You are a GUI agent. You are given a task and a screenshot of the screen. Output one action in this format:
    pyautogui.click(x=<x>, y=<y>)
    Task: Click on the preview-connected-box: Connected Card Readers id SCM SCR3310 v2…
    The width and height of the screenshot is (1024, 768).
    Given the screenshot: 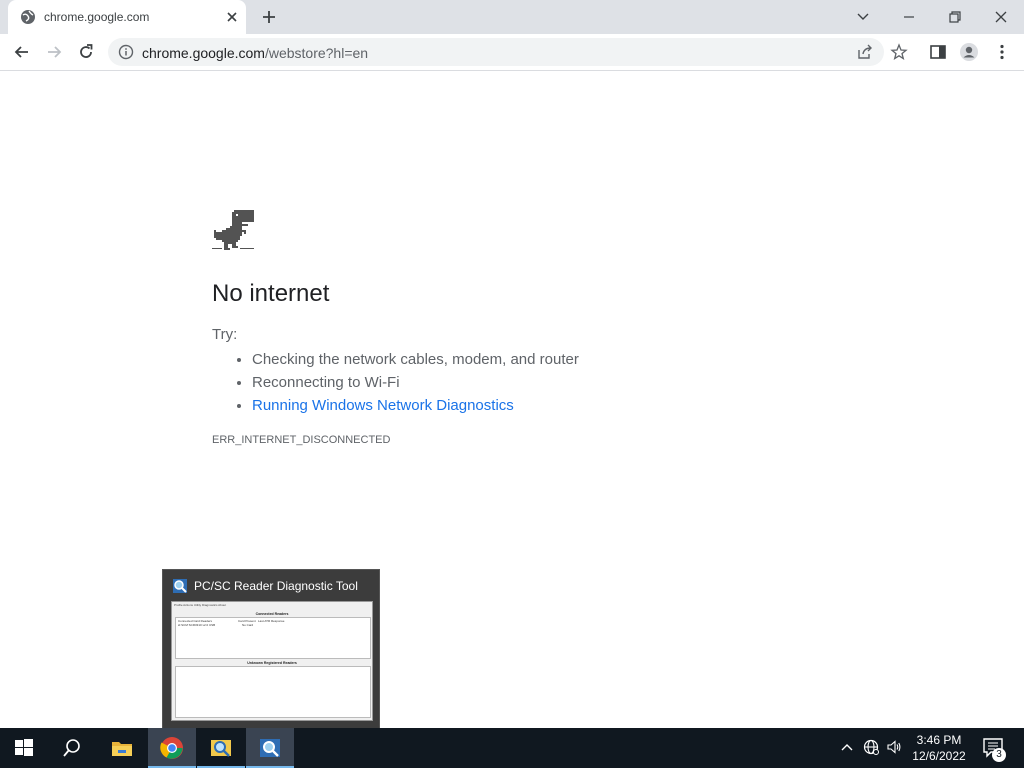 What is the action you would take?
    pyautogui.click(x=273, y=638)
    